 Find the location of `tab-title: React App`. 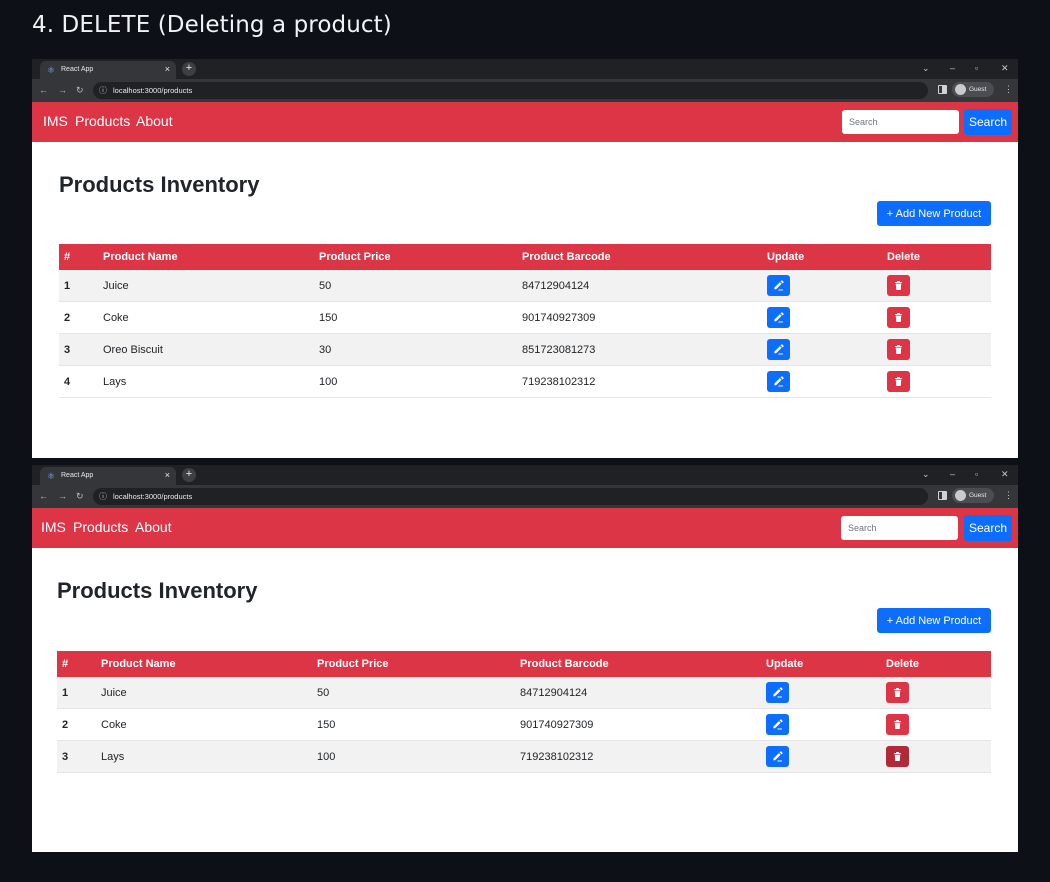

tab-title: React App is located at coordinates (77, 475).